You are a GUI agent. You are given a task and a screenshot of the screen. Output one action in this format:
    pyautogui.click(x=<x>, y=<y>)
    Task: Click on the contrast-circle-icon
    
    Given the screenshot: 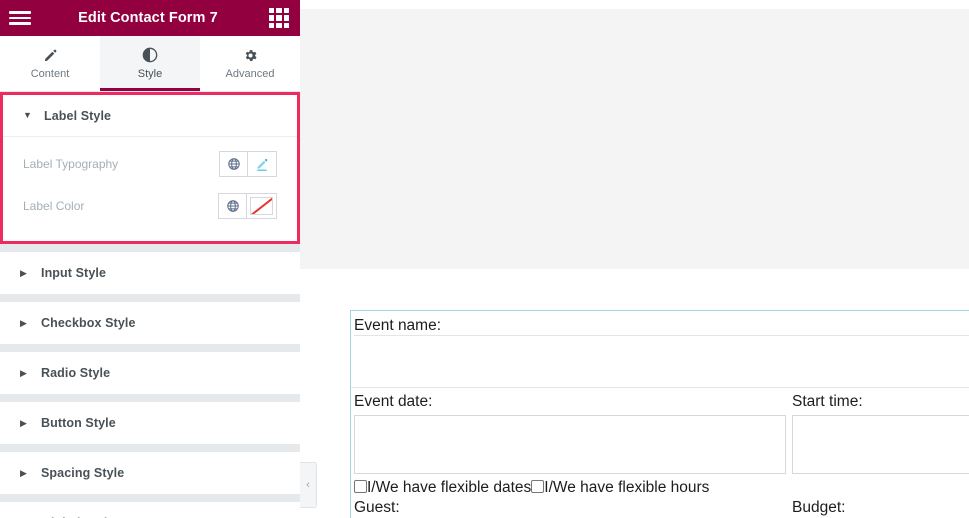 What is the action you would take?
    pyautogui.click(x=150, y=55)
    